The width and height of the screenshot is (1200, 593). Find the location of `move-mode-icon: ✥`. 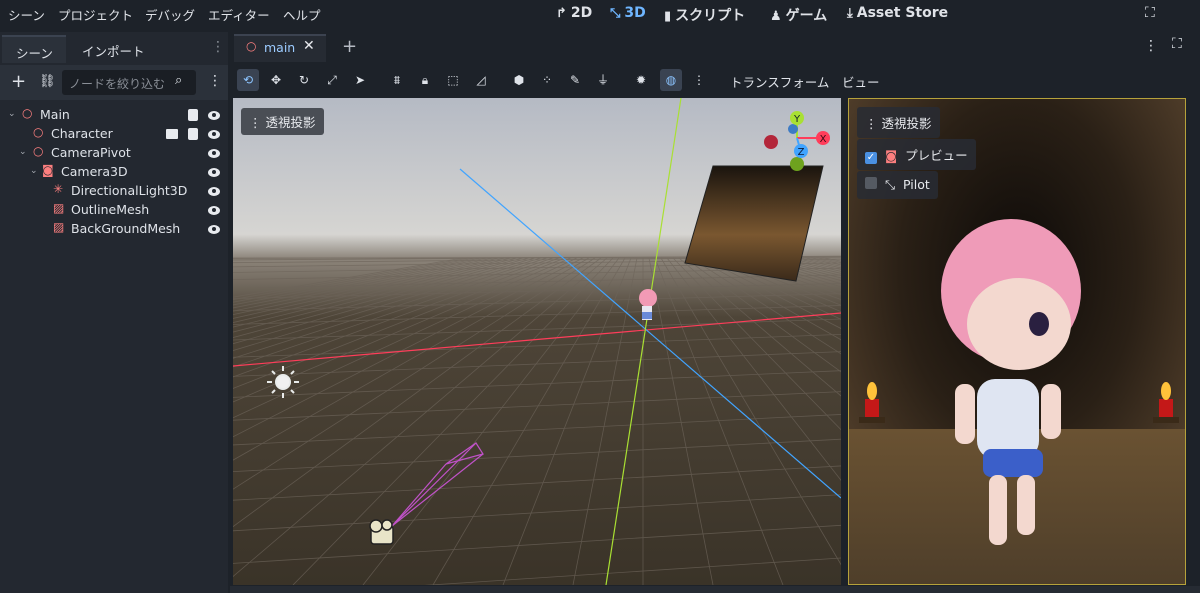

move-mode-icon: ✥ is located at coordinates (276, 80).